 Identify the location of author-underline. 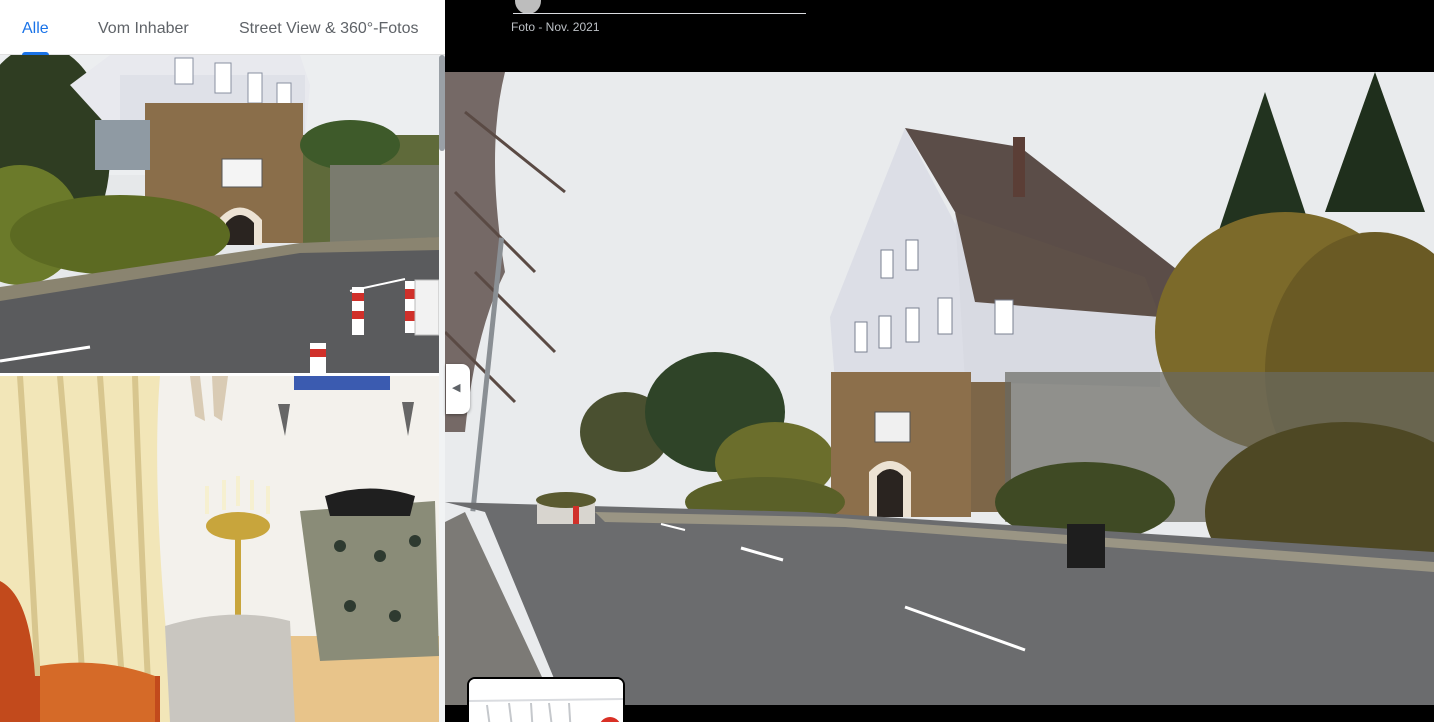
(659, 13).